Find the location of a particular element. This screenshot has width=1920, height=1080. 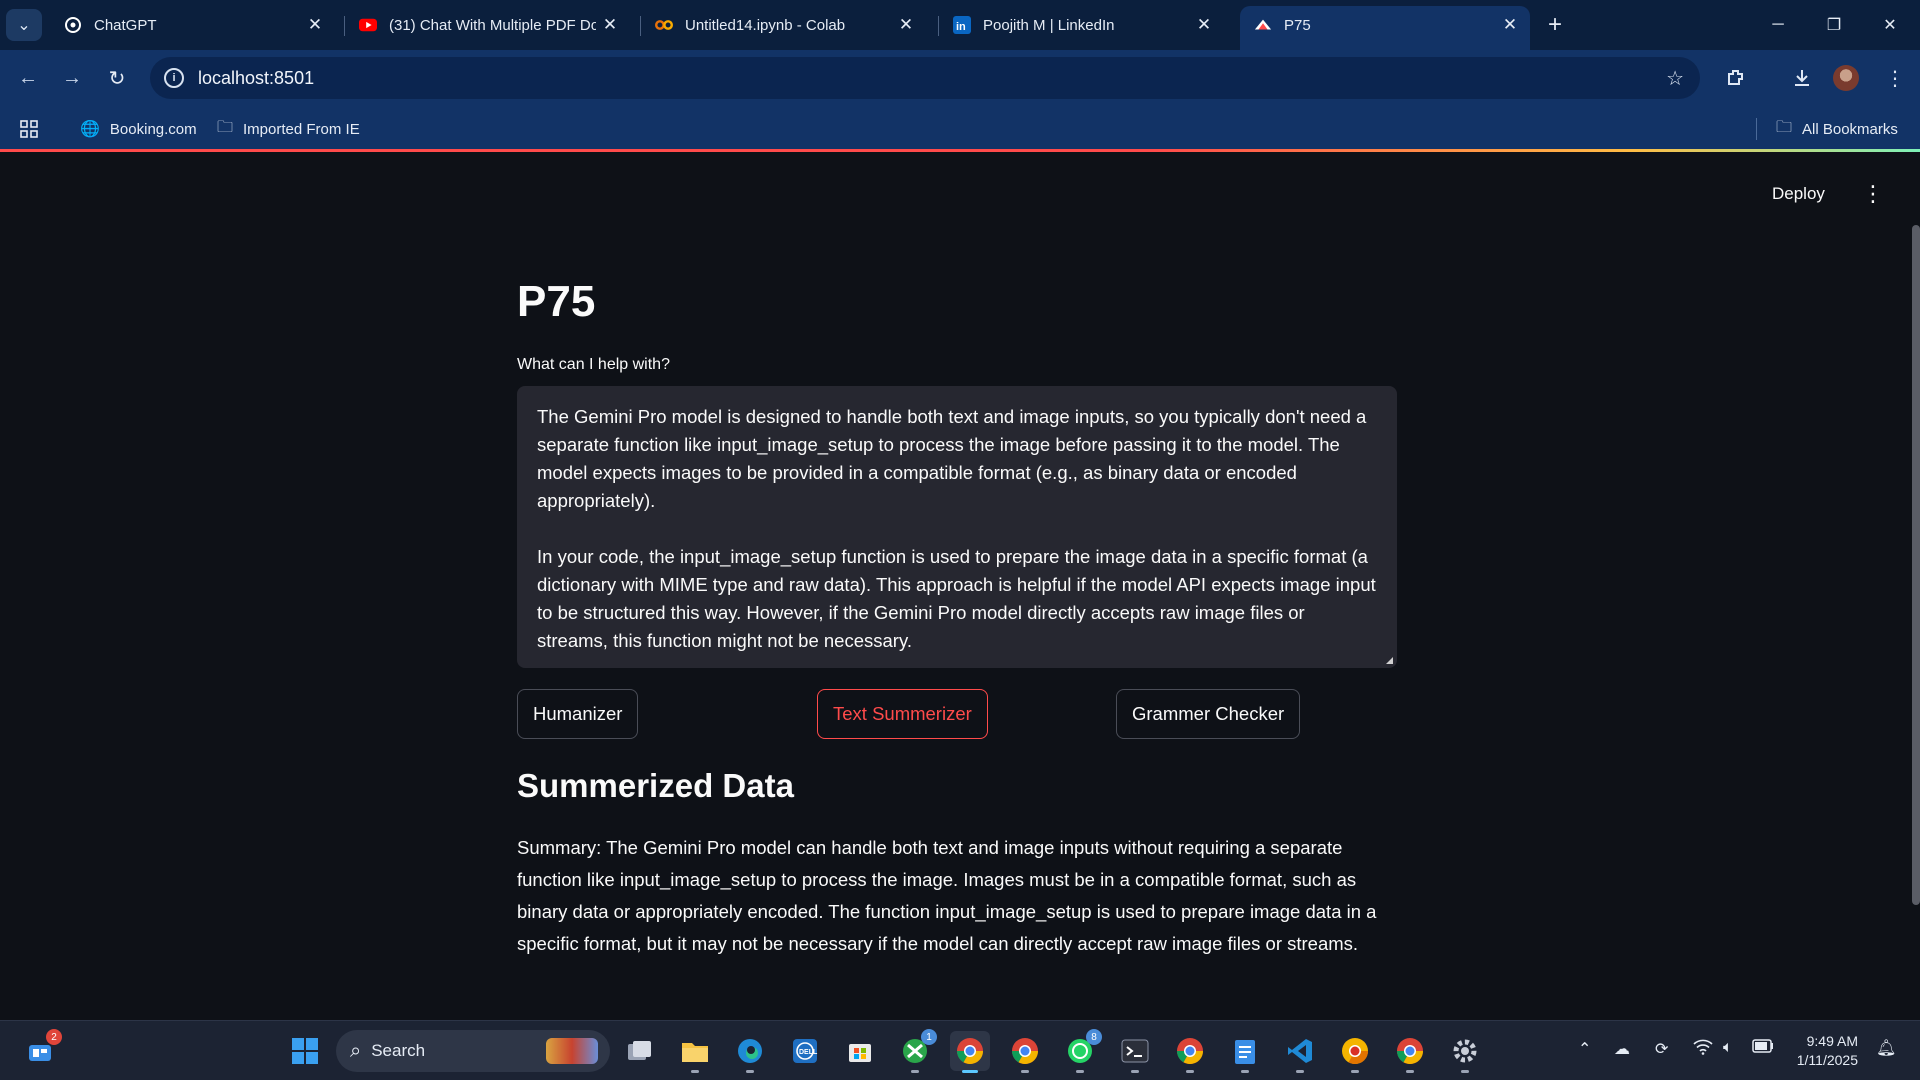

app-menu-icon: ⋮ is located at coordinates (1873, 194).